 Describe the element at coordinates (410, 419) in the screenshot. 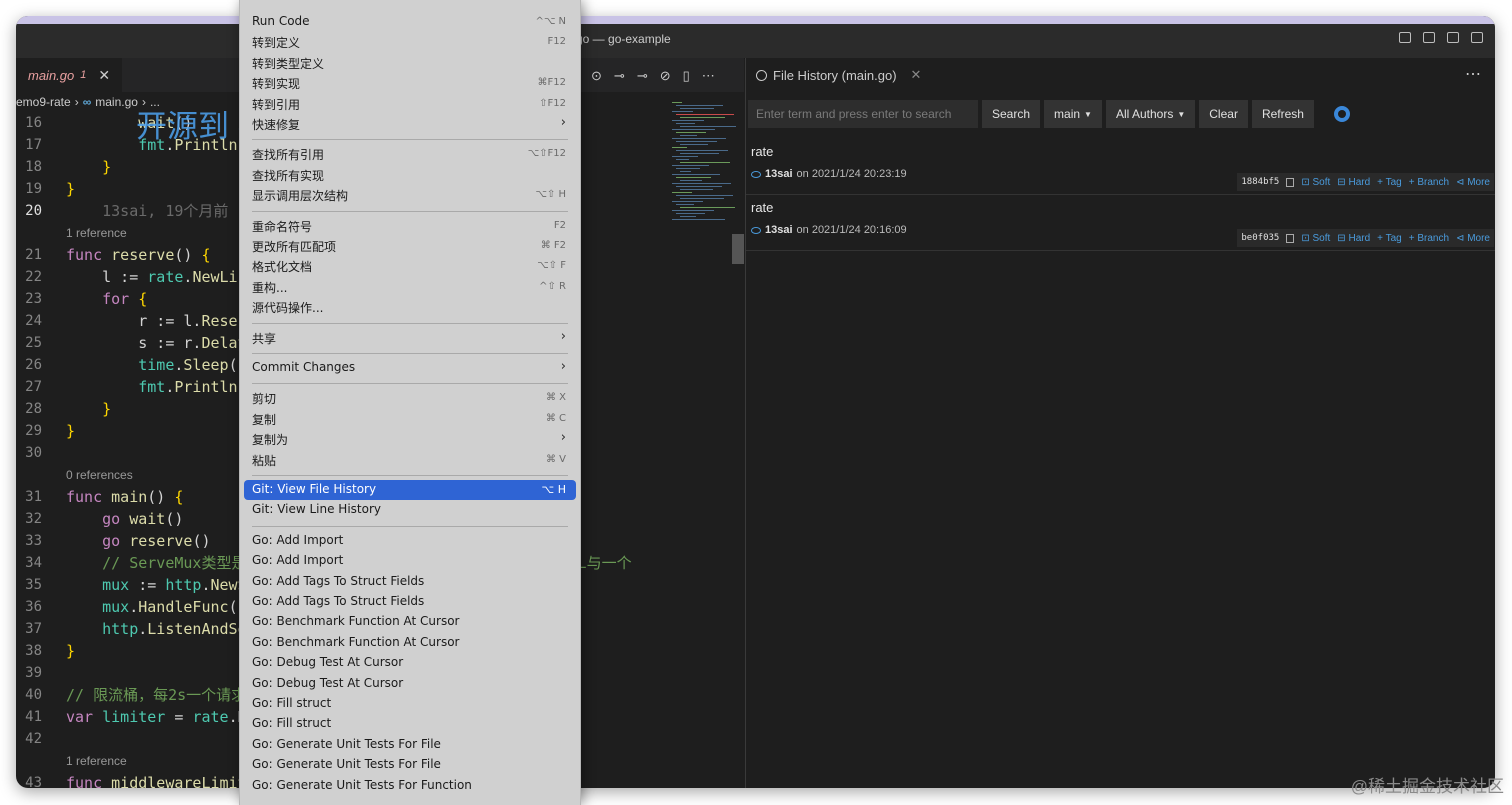

I see `menu-item-item-22: 复制 ⌘ C` at that location.